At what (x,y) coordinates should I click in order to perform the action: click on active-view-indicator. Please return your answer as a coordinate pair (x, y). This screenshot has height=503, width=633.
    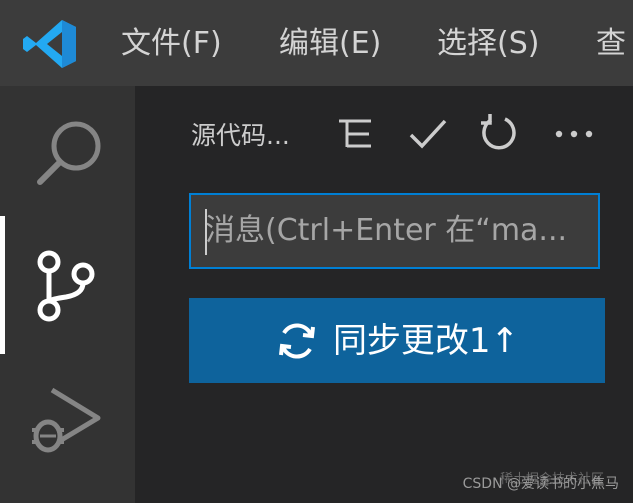
    Looking at the image, I should click on (2, 285).